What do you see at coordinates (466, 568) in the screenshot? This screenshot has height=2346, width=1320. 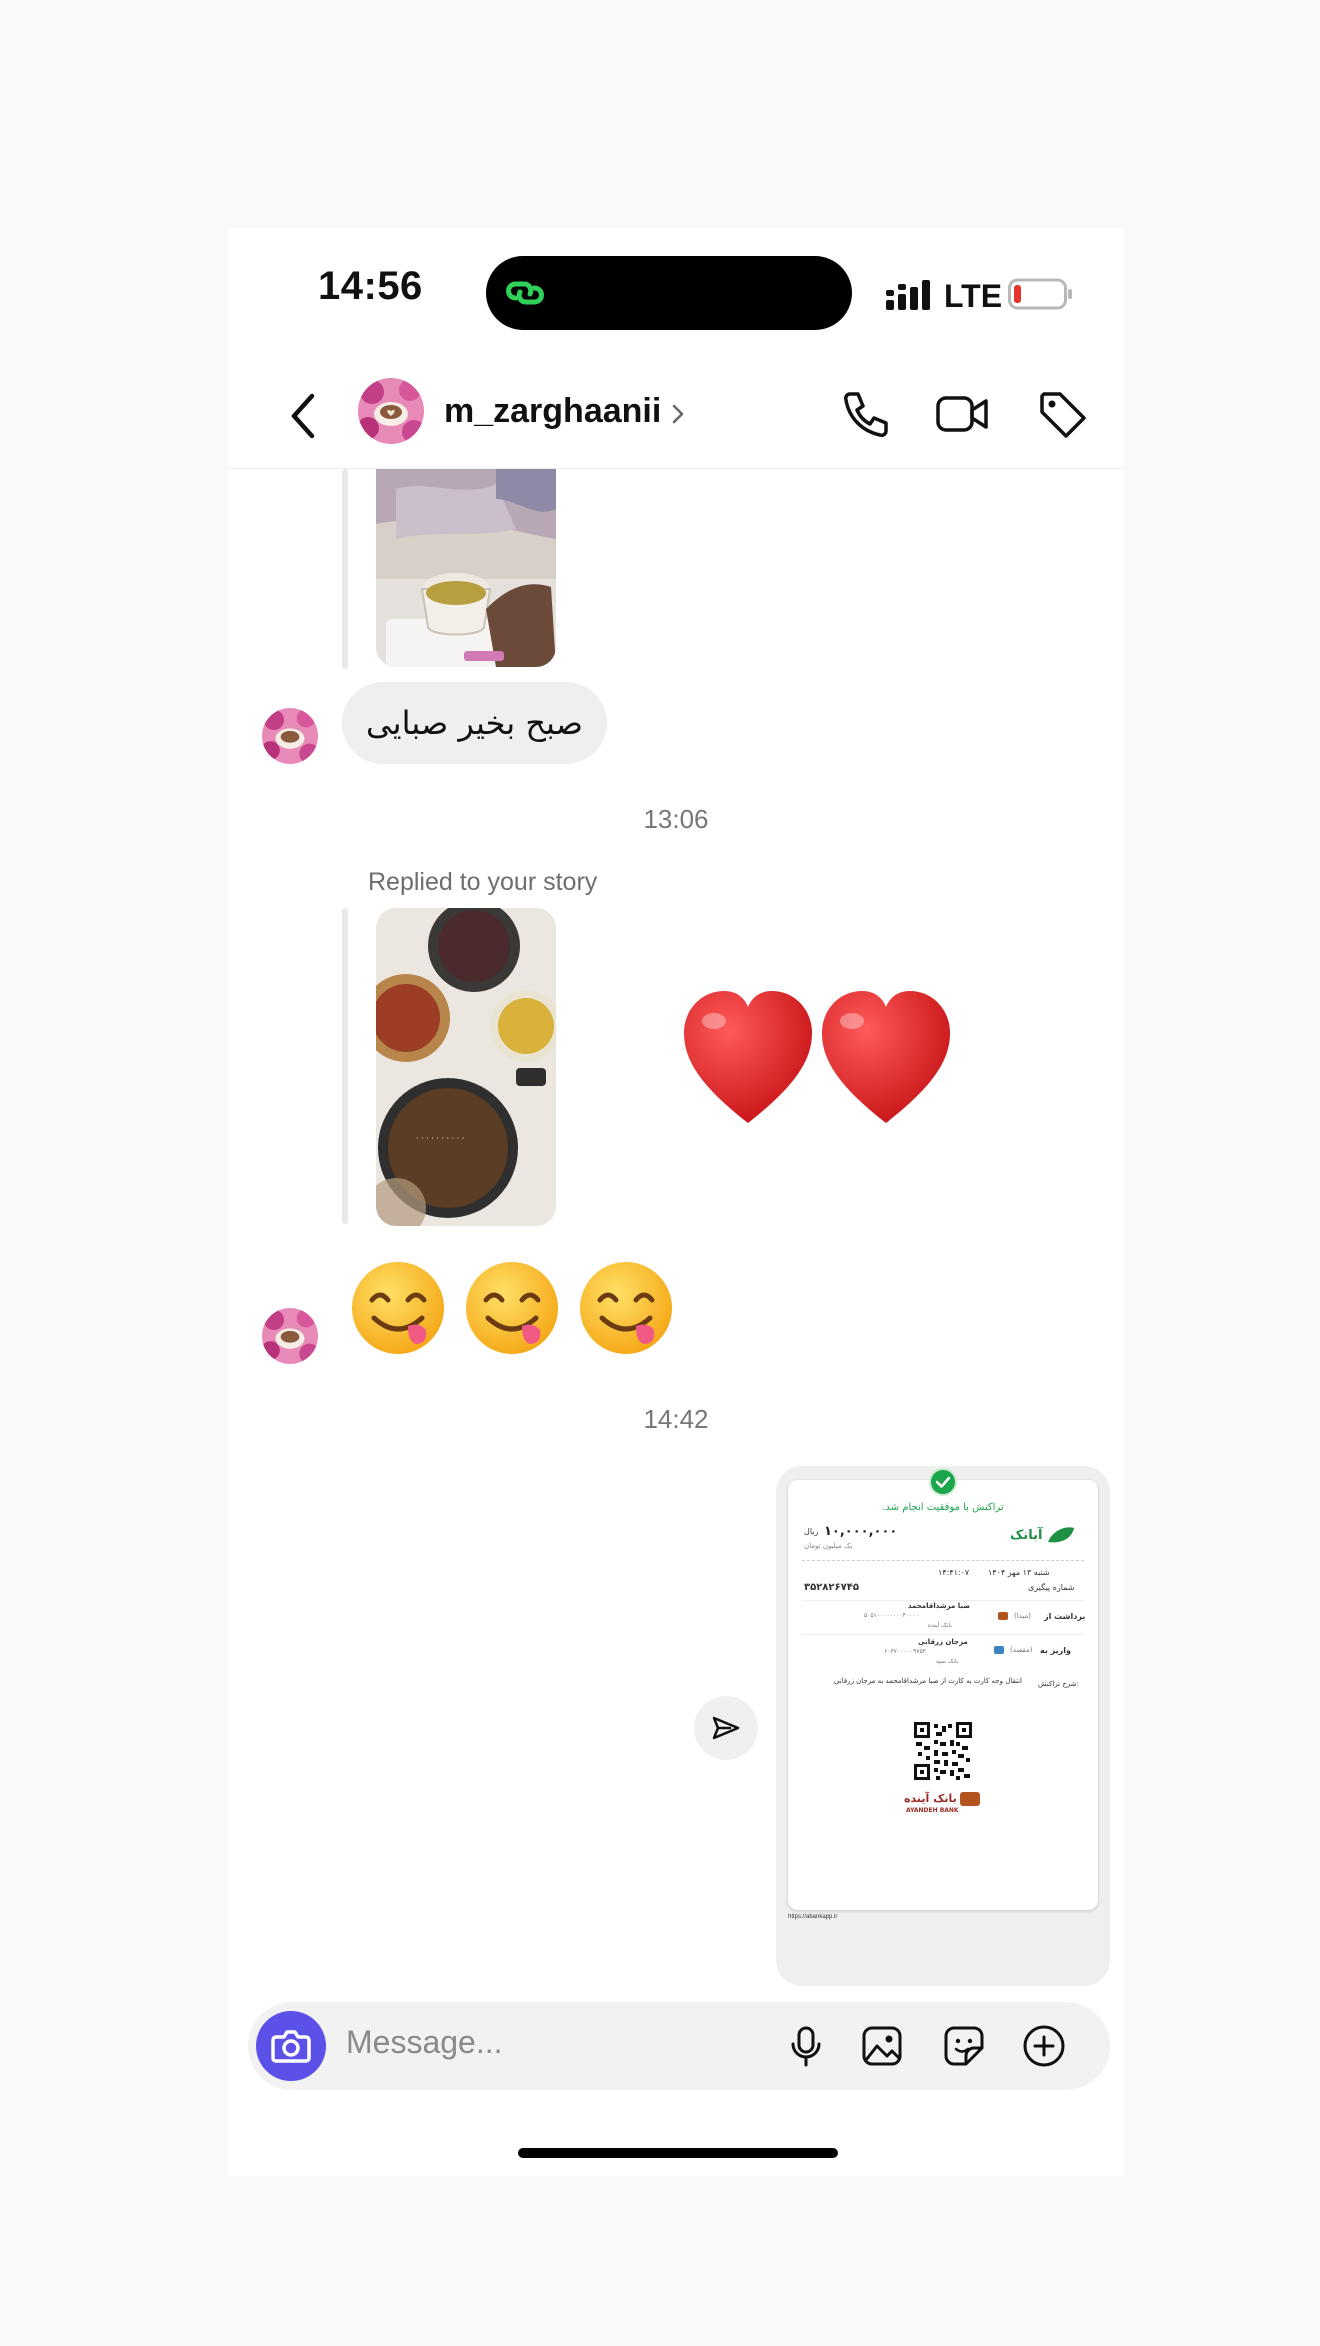 I see `story-thumbnail` at bounding box center [466, 568].